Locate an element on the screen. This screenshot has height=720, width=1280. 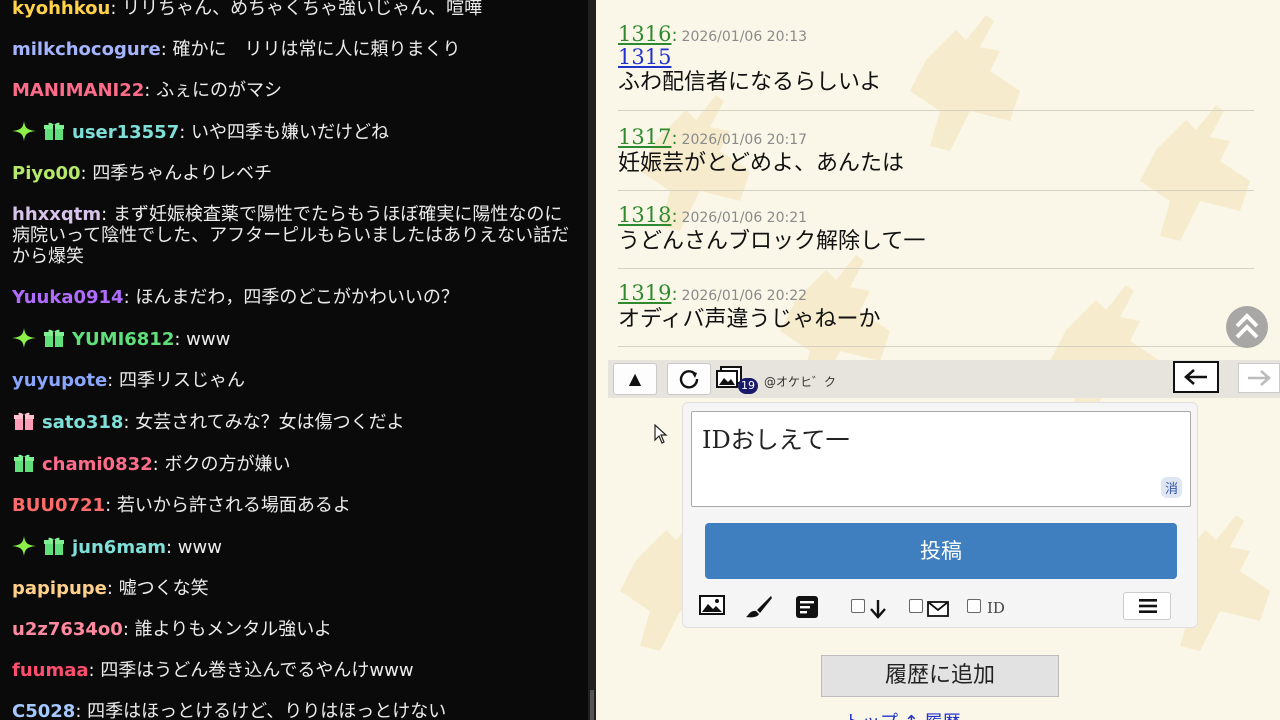
thread-post: 1316: 2026/01/06 20:13 1315 ふわ配信者になるらしいよ is located at coordinates (936, 66).